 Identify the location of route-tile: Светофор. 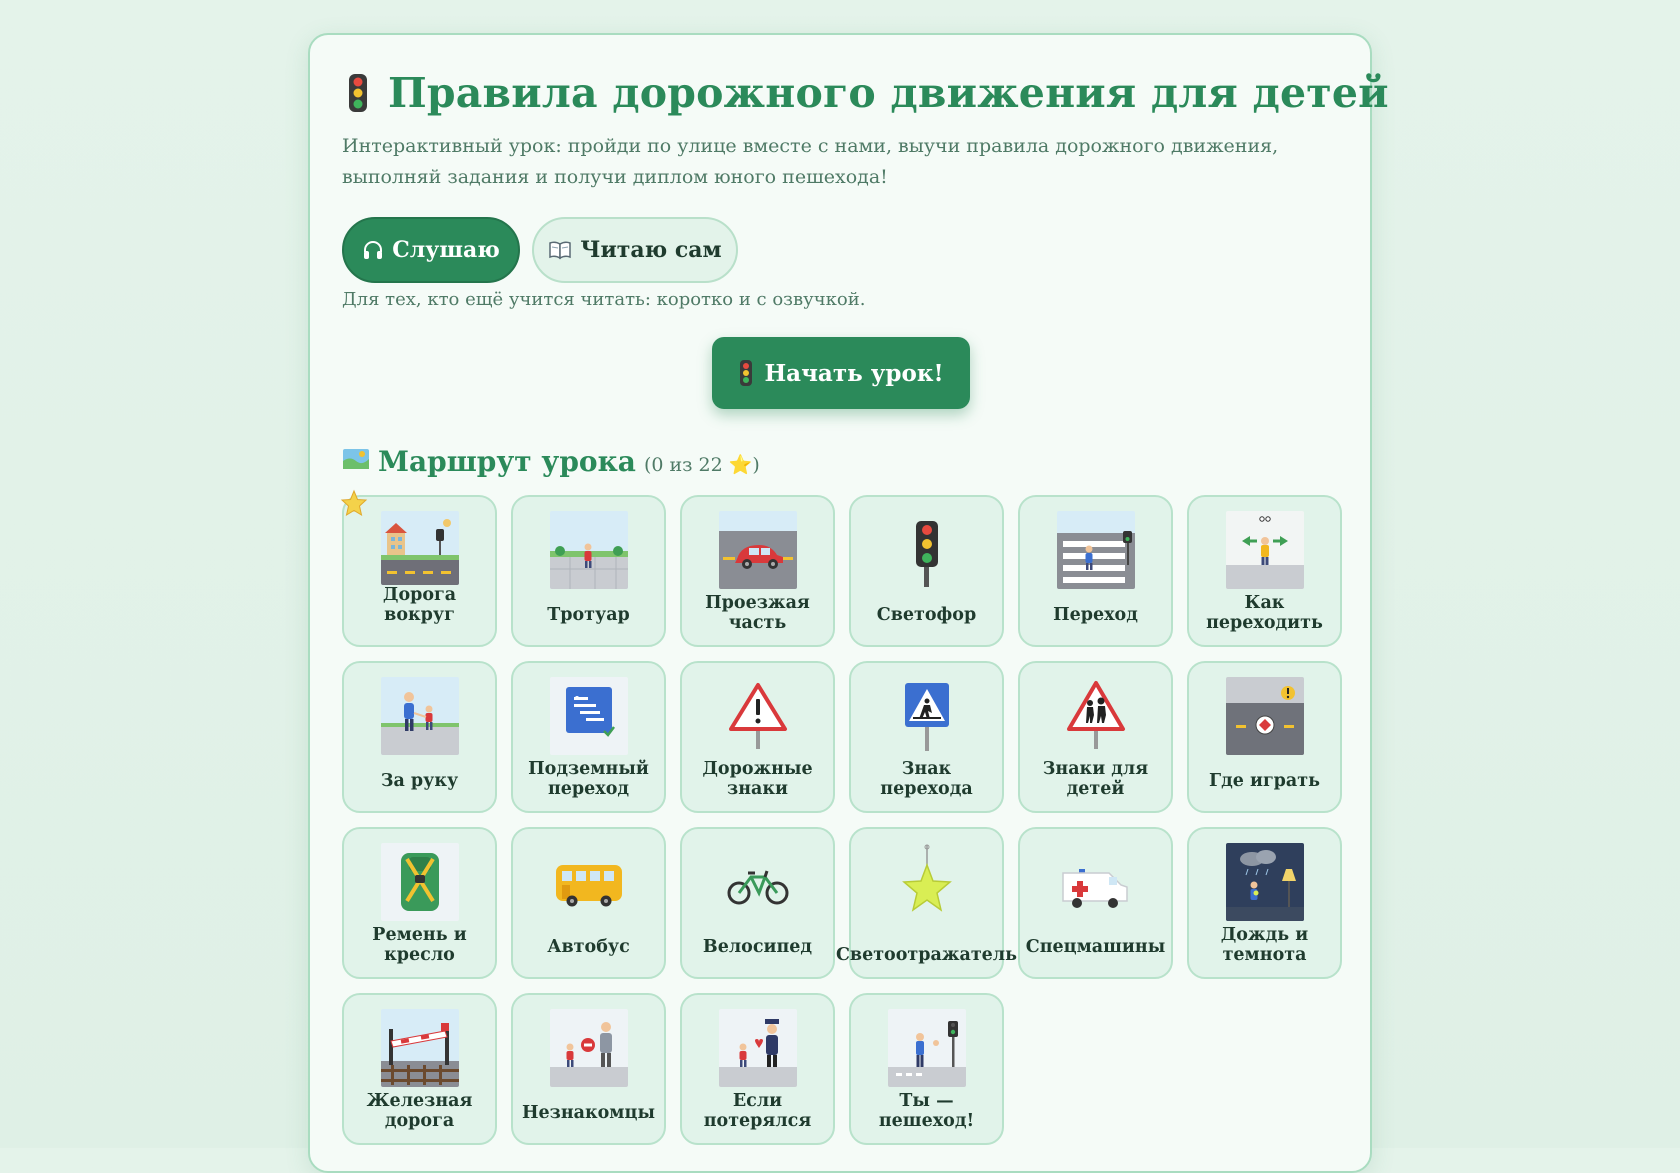
(926, 571).